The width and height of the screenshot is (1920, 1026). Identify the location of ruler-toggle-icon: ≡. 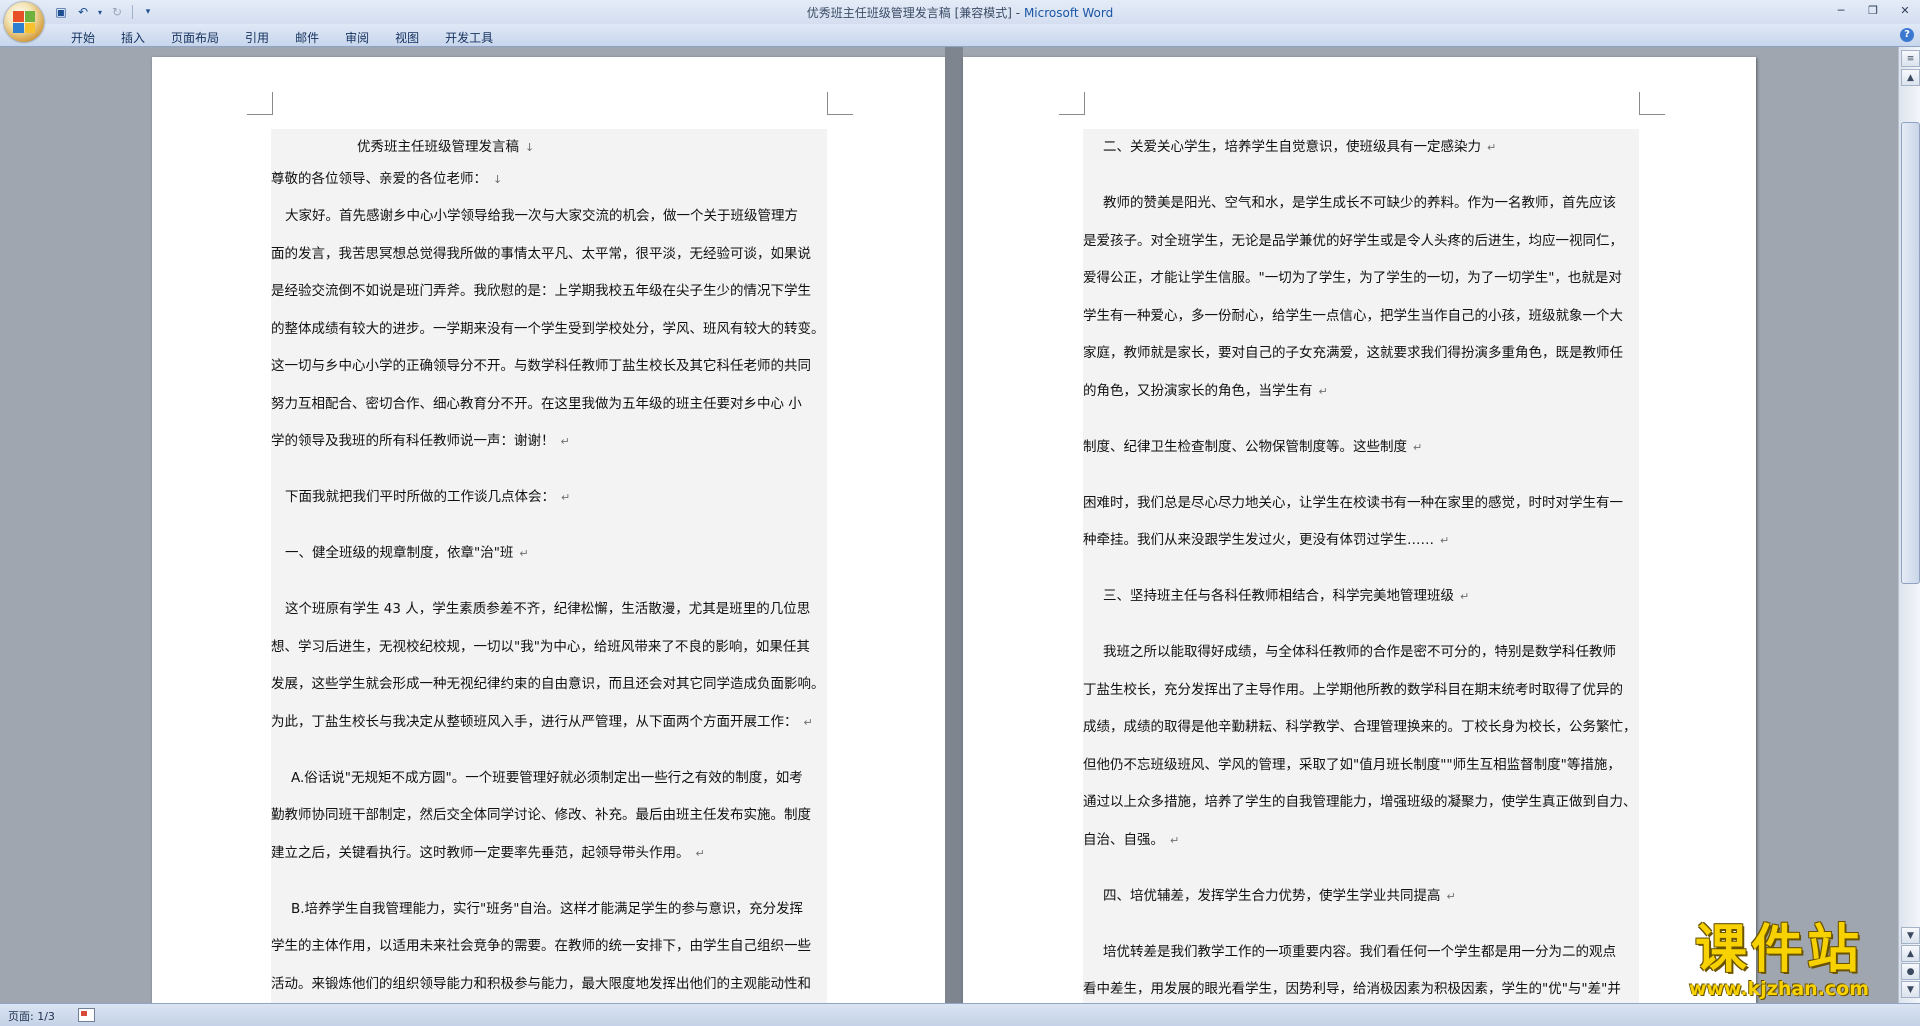
(1910, 58).